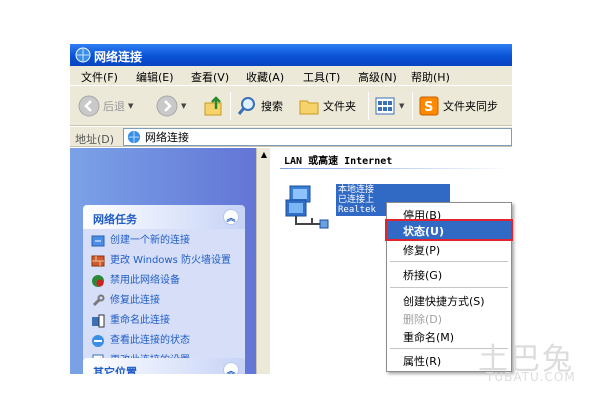 The height and width of the screenshot is (400, 600). I want to click on task-rename-connection: 重命名此连接, so click(165, 321).